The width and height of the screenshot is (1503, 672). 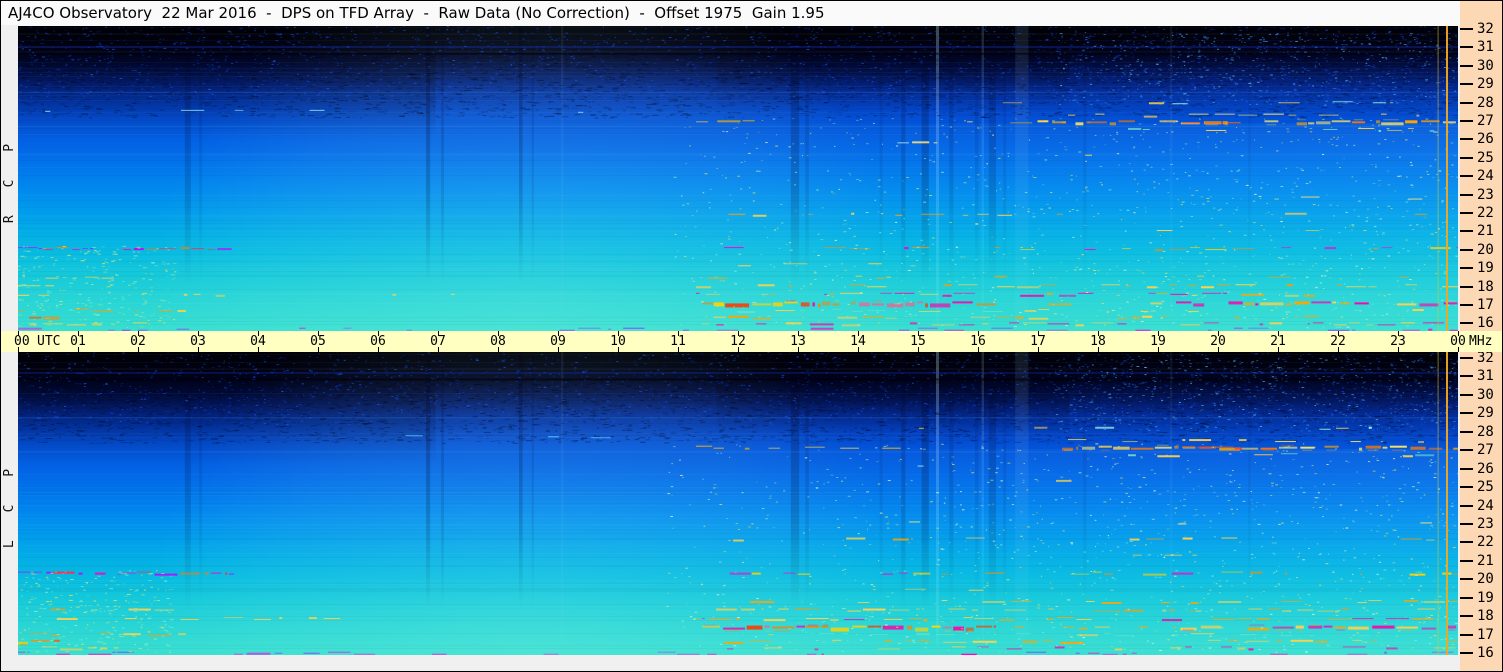 What do you see at coordinates (138, 341) in the screenshot?
I see `time-label: 02` at bounding box center [138, 341].